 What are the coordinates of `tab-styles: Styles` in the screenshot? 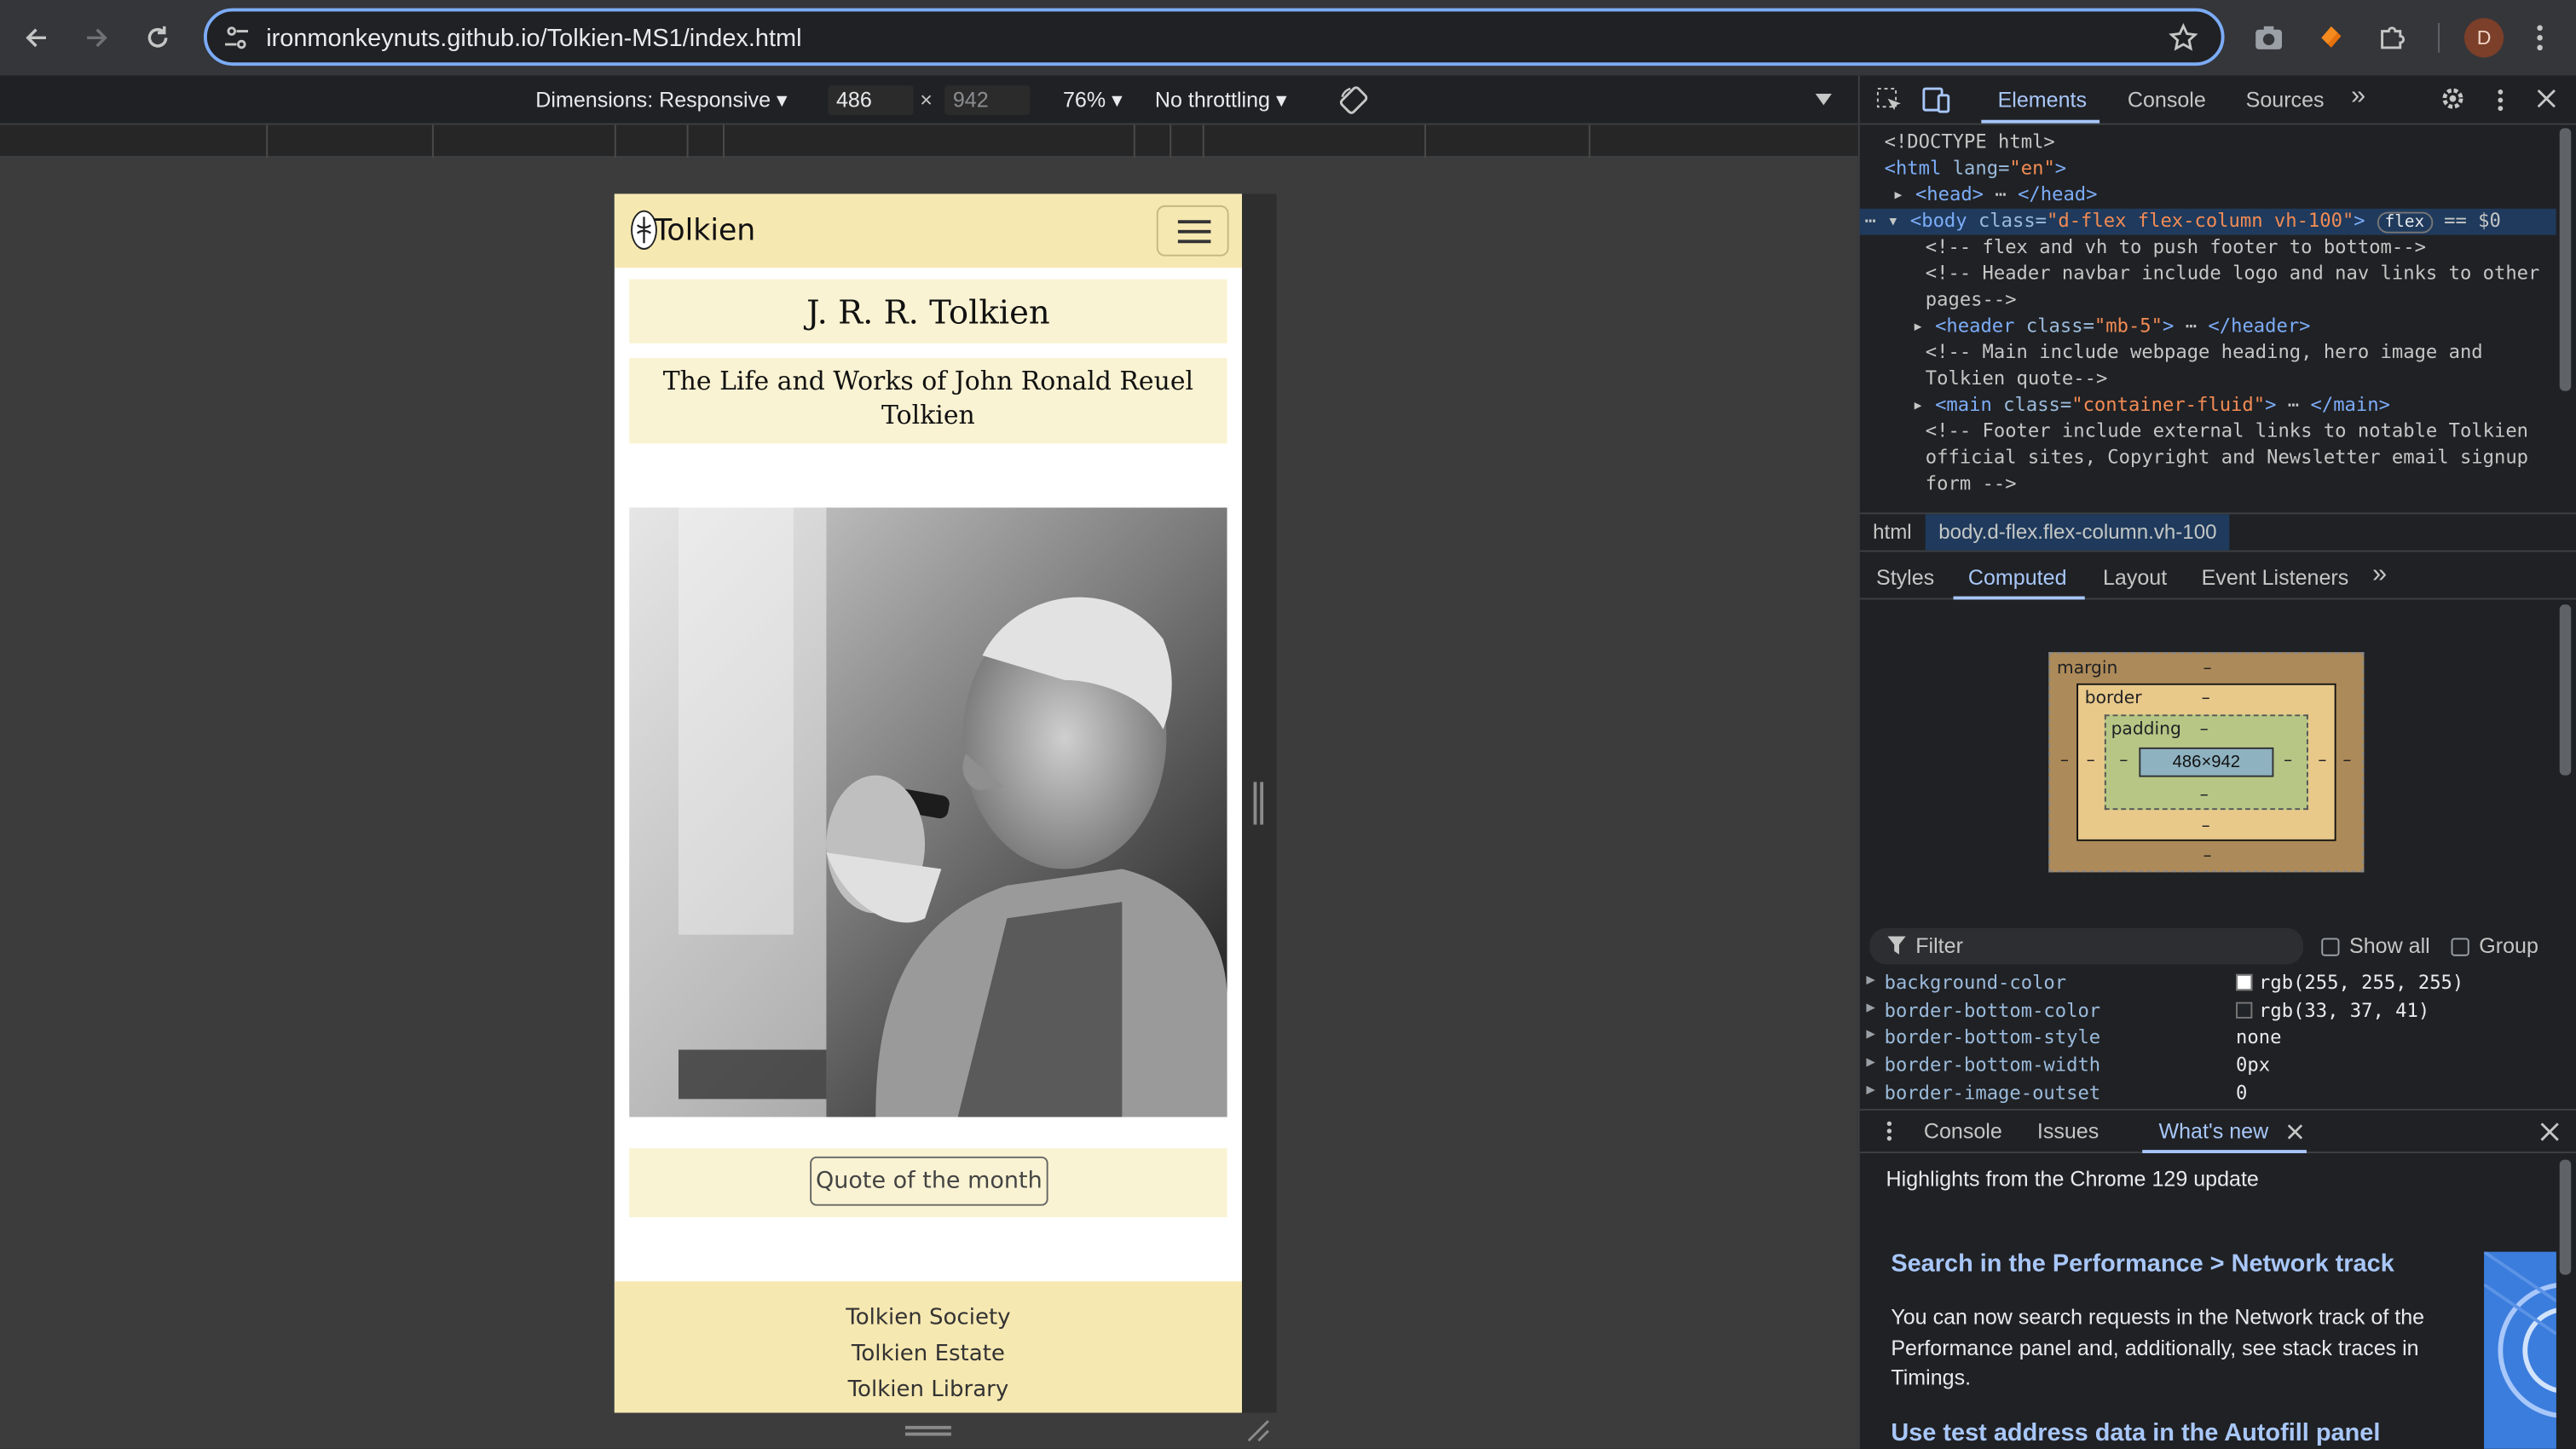 It's located at (1905, 577).